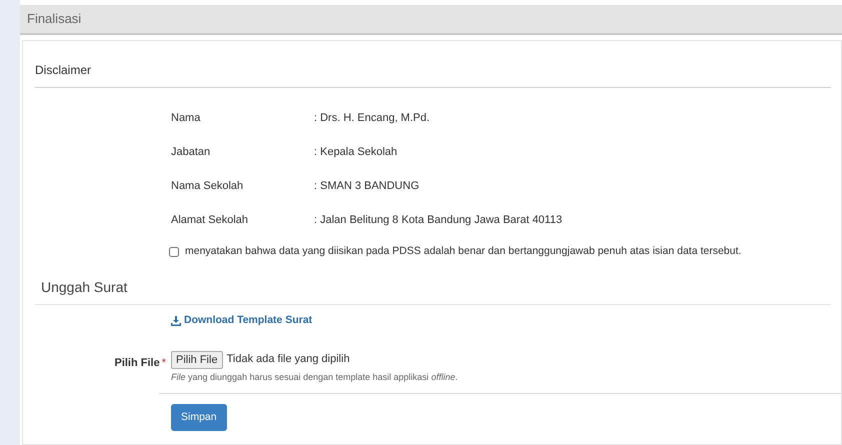 The width and height of the screenshot is (842, 445). I want to click on field-value: : Kepala Sekolah, so click(356, 151).